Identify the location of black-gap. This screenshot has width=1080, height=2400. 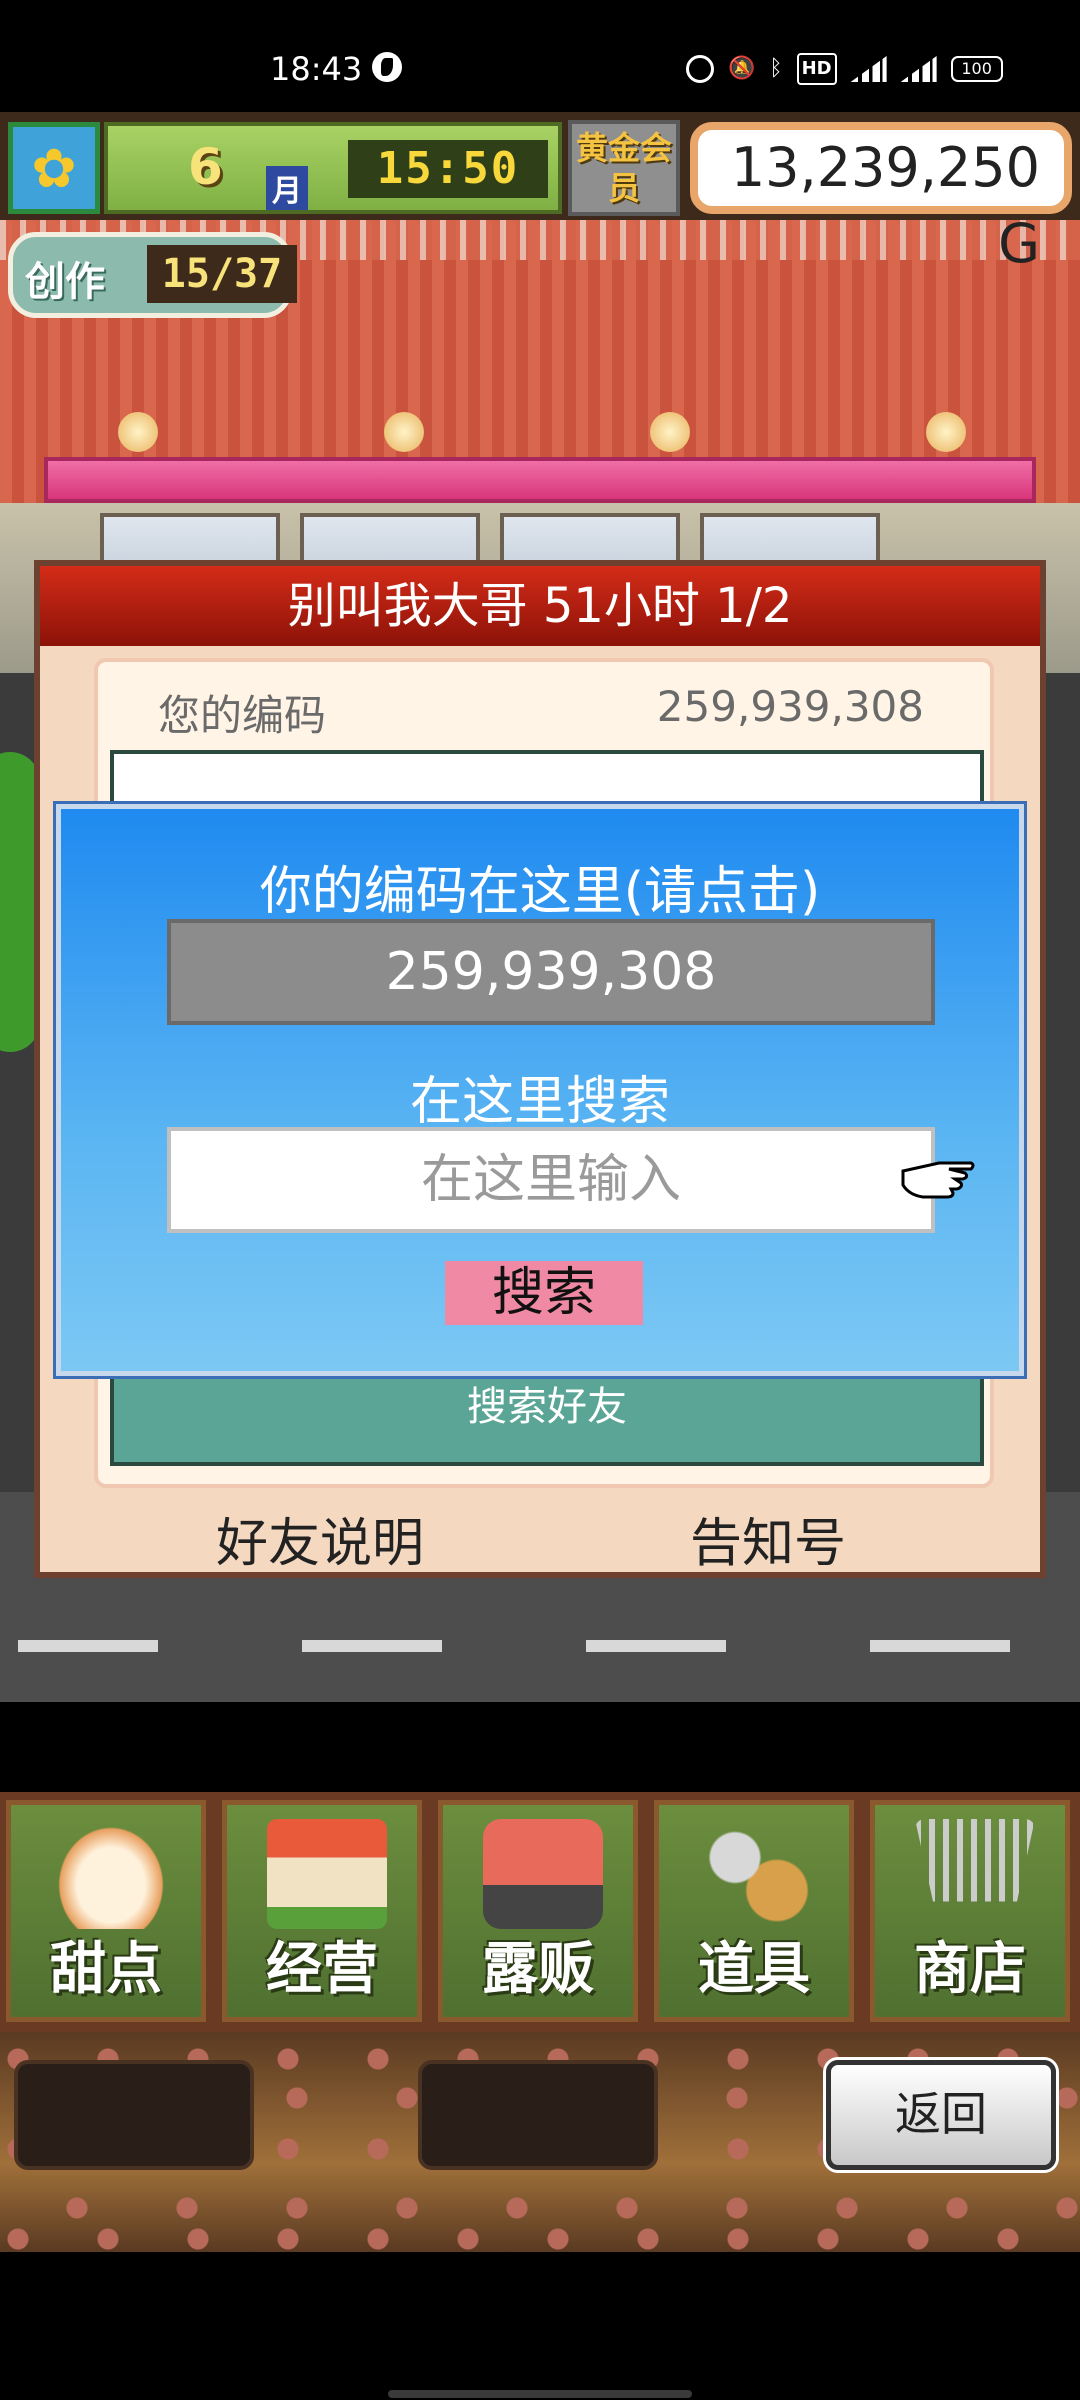
(540, 1747).